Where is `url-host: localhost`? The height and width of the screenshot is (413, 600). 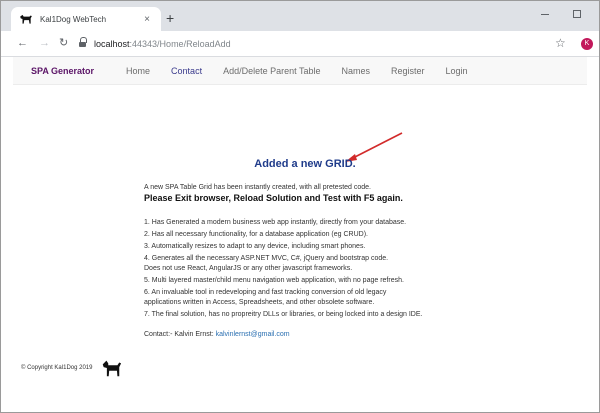 url-host: localhost is located at coordinates (112, 44).